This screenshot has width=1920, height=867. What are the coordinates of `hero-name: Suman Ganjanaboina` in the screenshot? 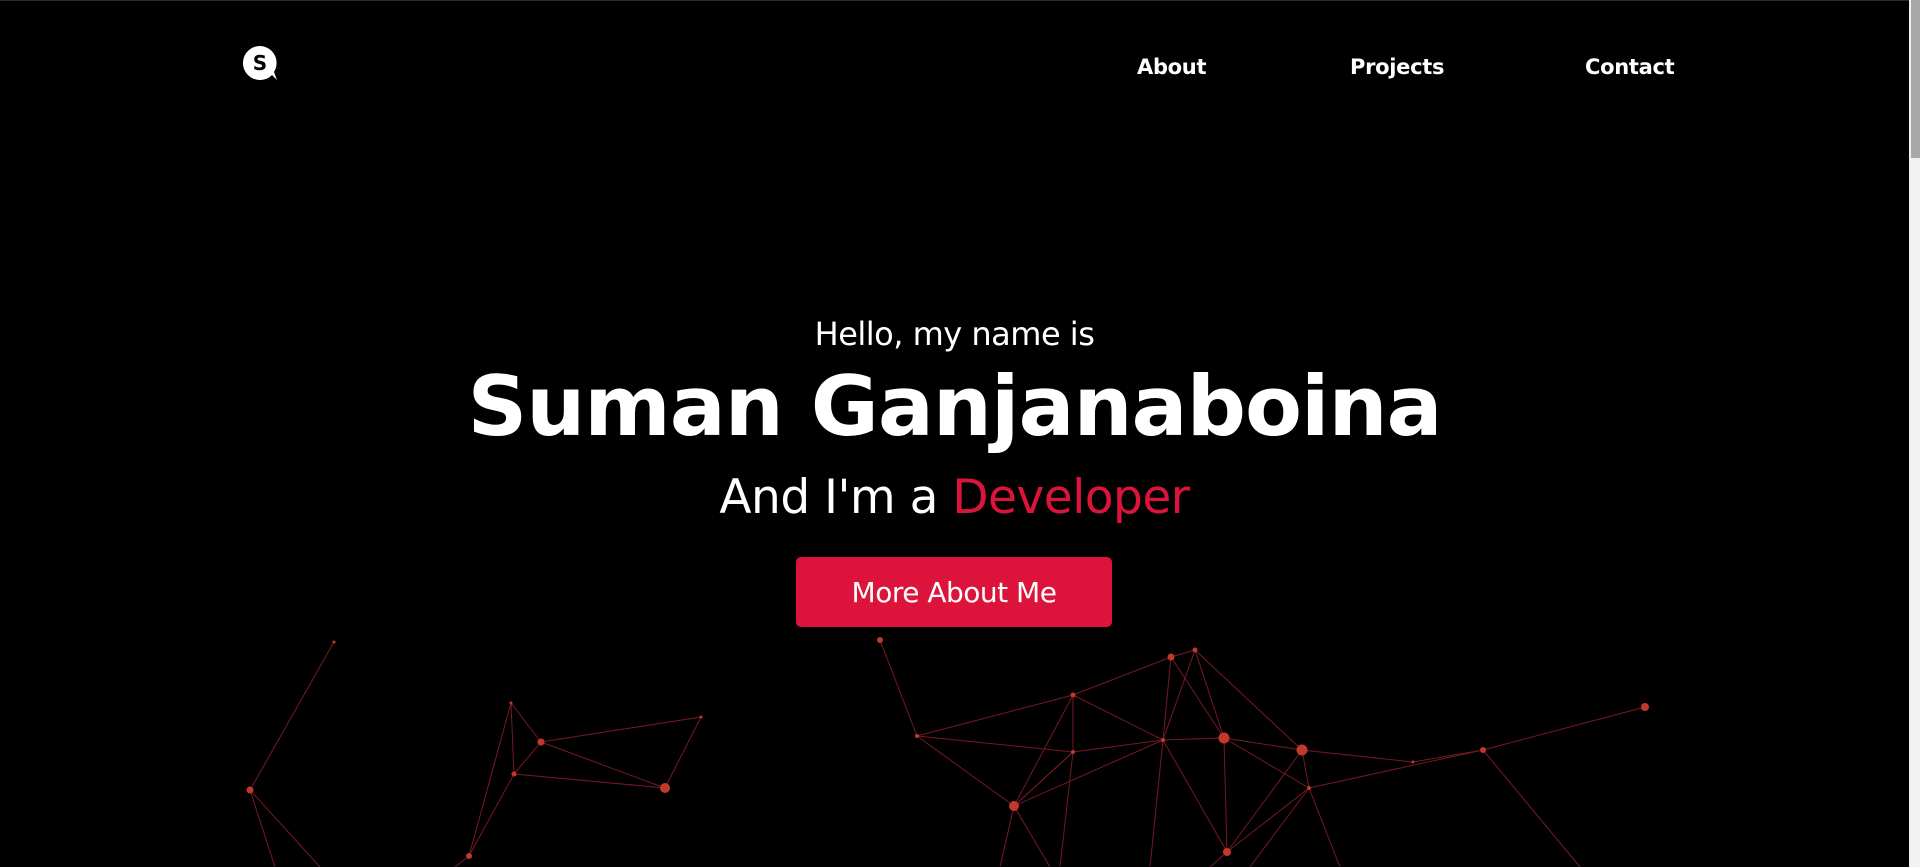 It's located at (954, 406).